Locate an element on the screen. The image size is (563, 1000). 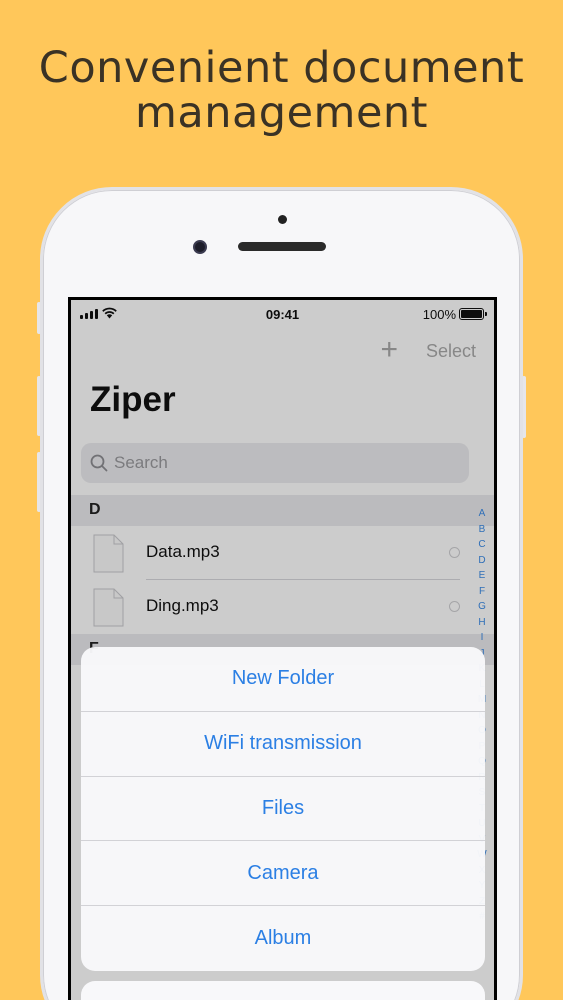
camera-action: Camera is located at coordinates (283, 874).